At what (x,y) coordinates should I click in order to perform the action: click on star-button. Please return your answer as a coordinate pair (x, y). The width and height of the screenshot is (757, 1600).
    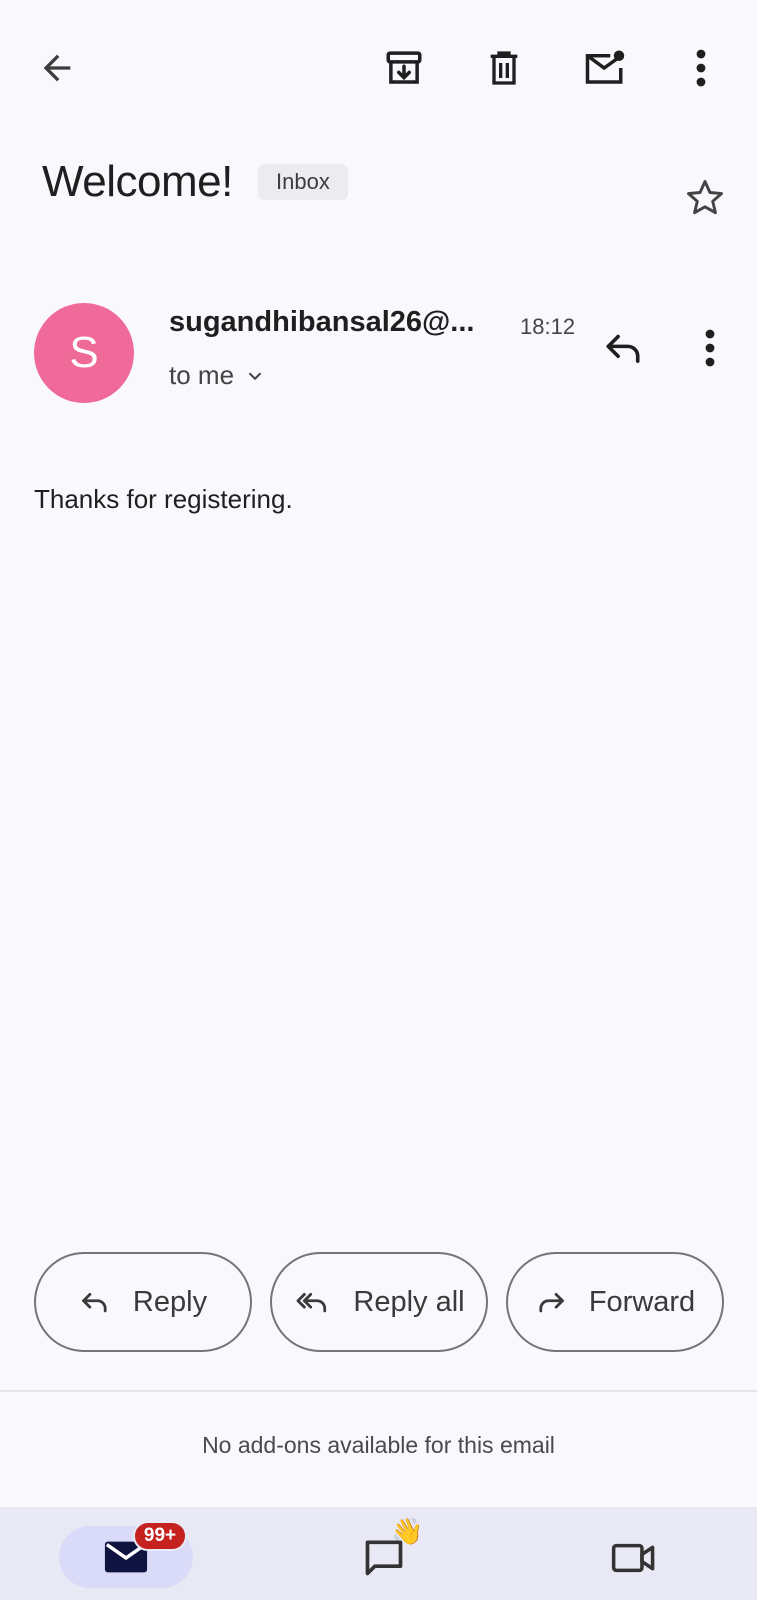
    Looking at the image, I should click on (705, 198).